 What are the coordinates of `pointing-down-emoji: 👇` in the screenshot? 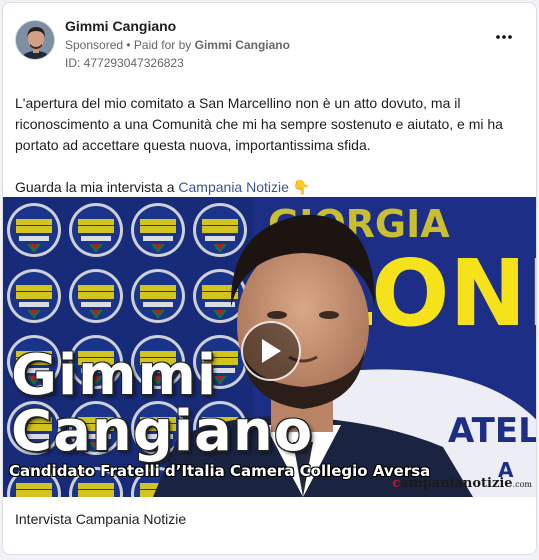 It's located at (301, 187).